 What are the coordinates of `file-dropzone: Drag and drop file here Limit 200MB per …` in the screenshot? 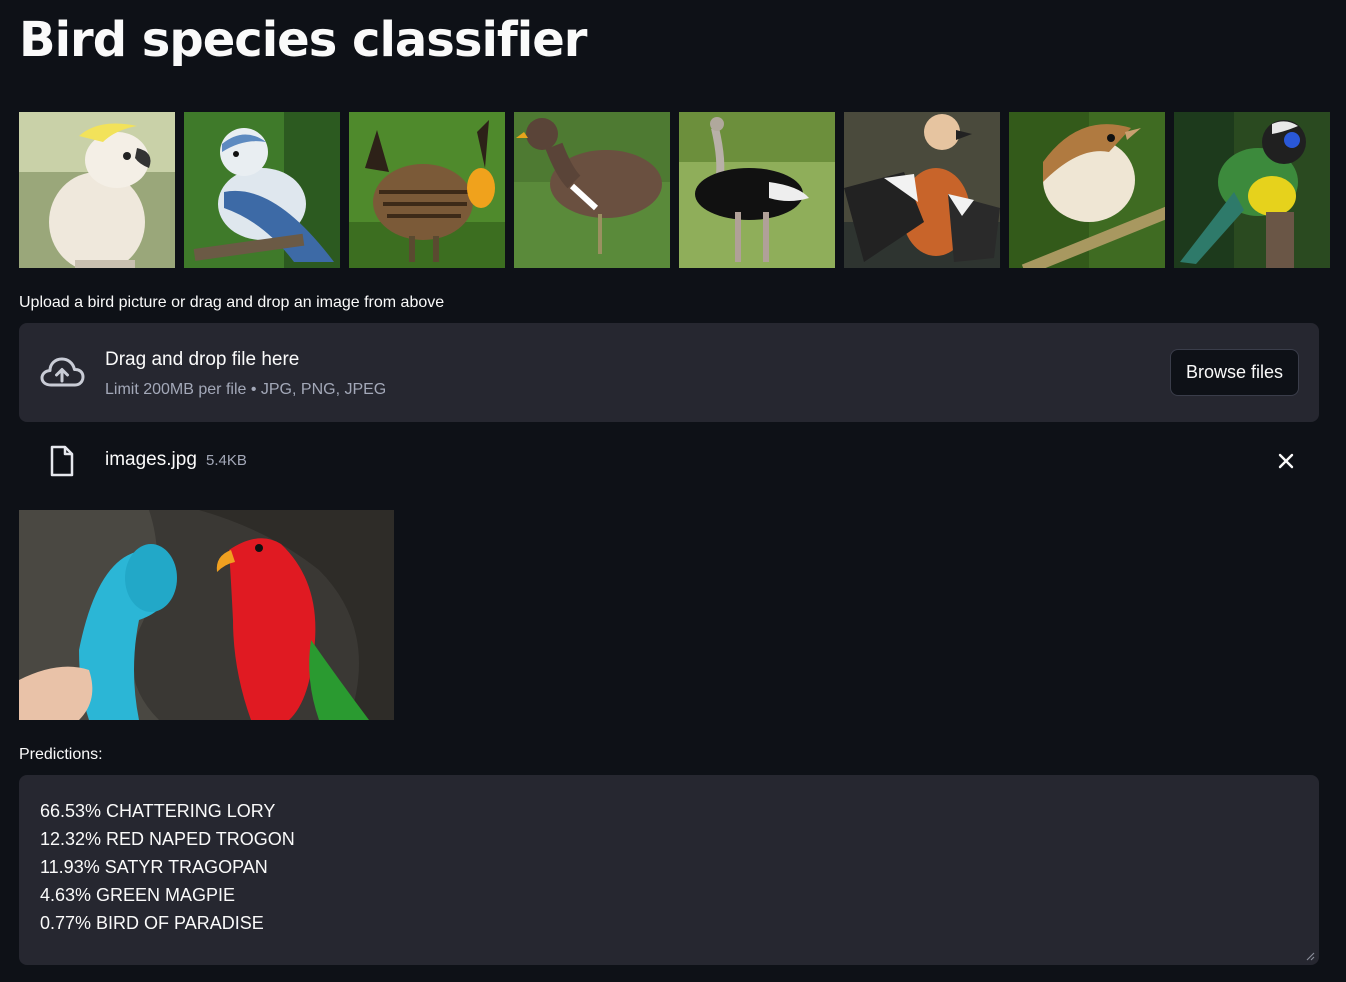 It's located at (669, 372).